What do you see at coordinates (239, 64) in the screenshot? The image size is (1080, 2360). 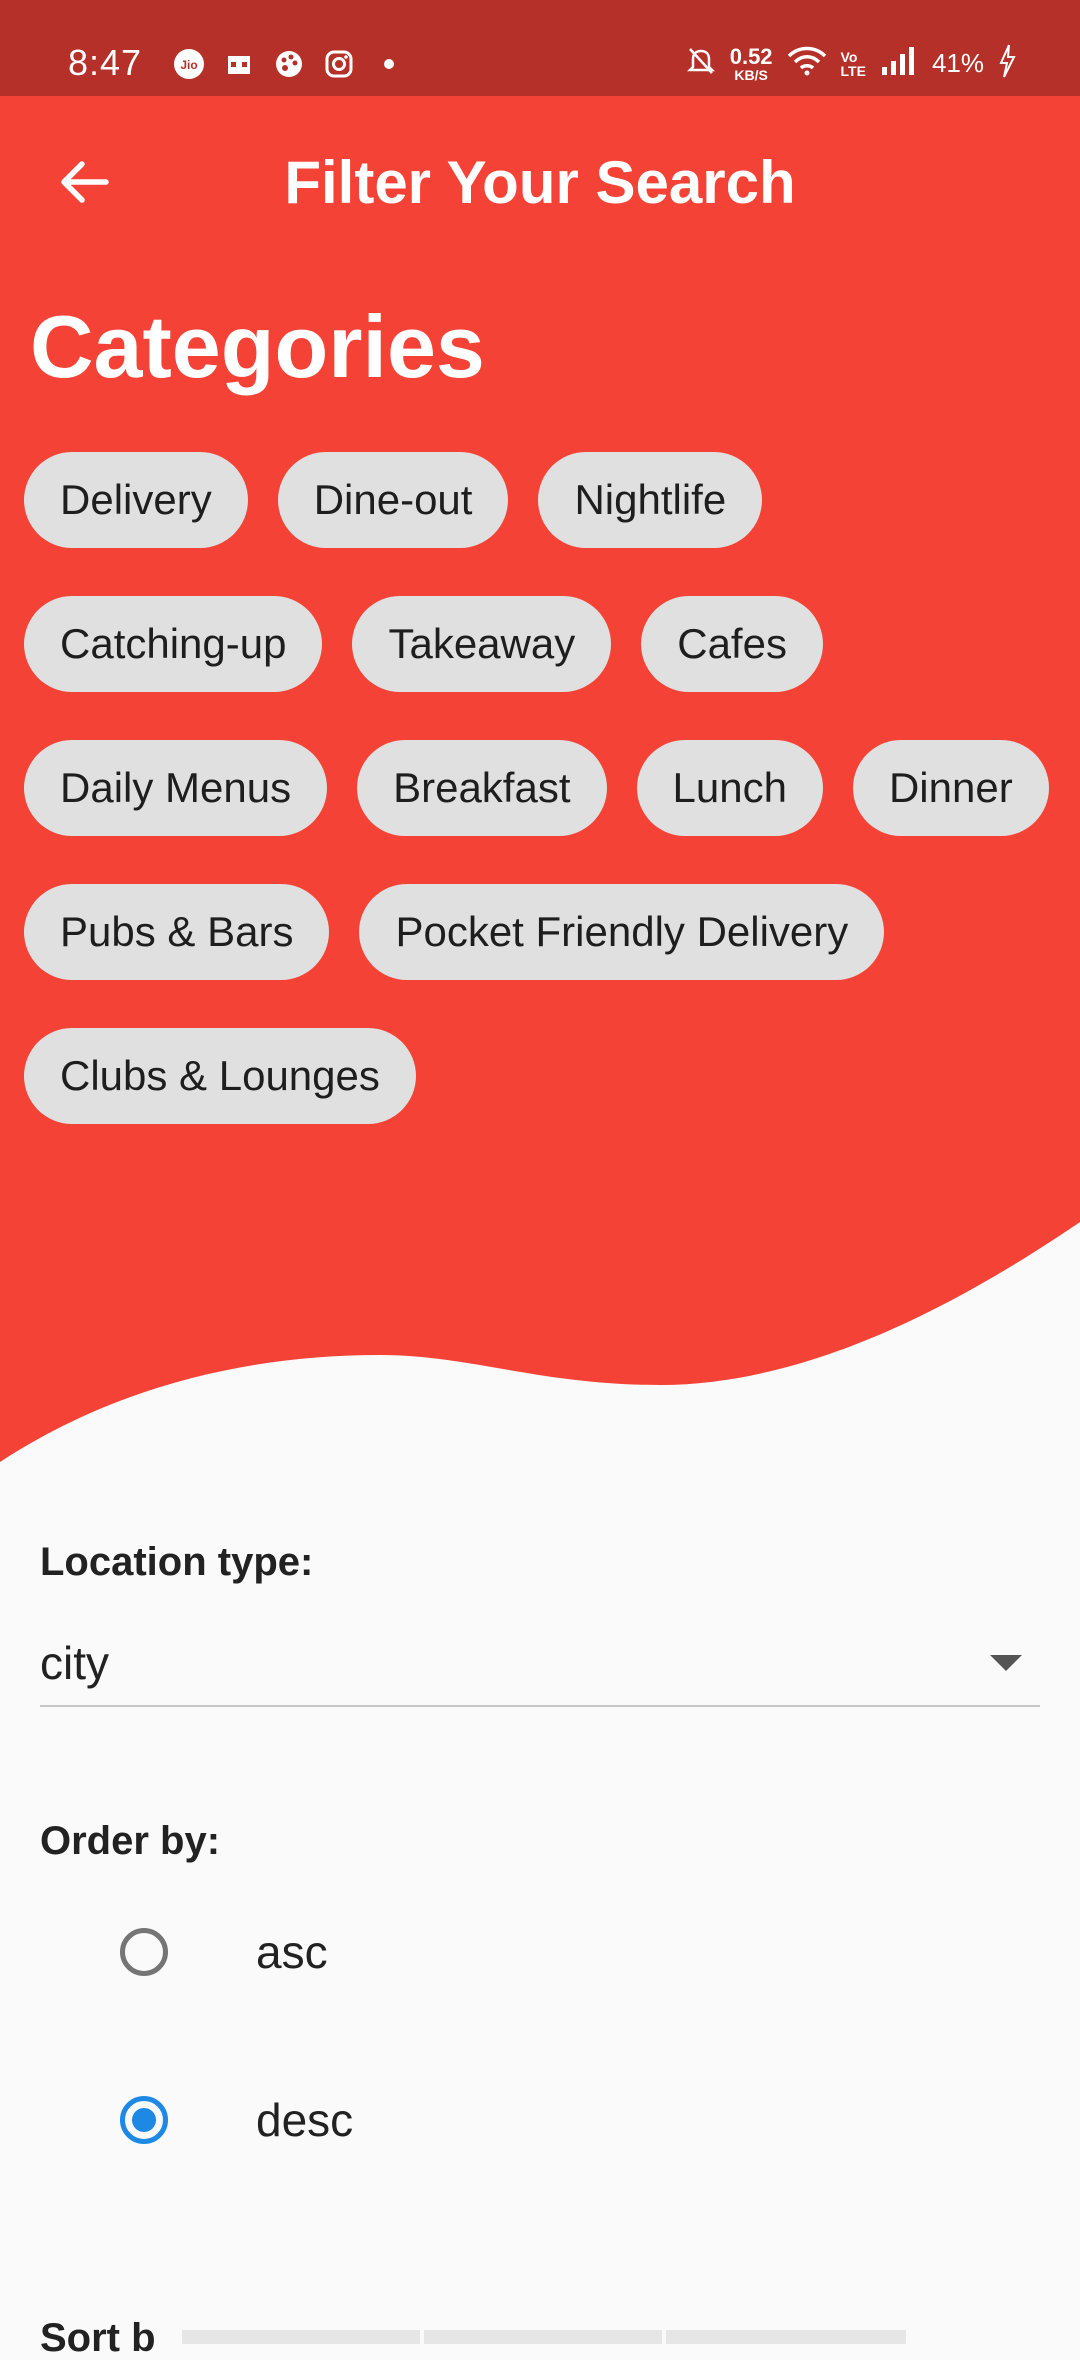 I see `store-icon` at bounding box center [239, 64].